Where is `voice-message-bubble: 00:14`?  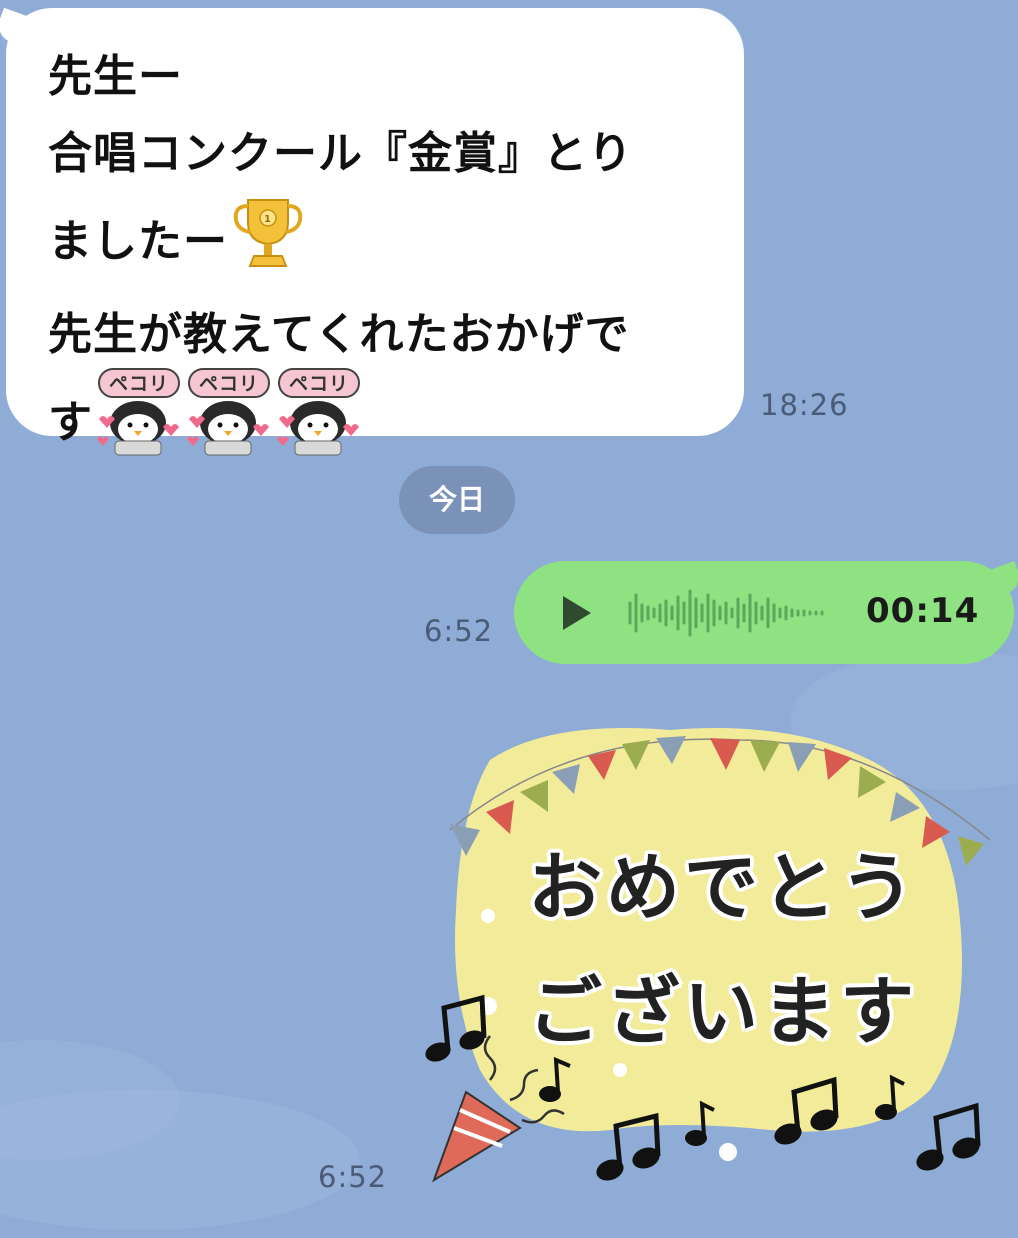
voice-message-bubble: 00:14 is located at coordinates (766, 612).